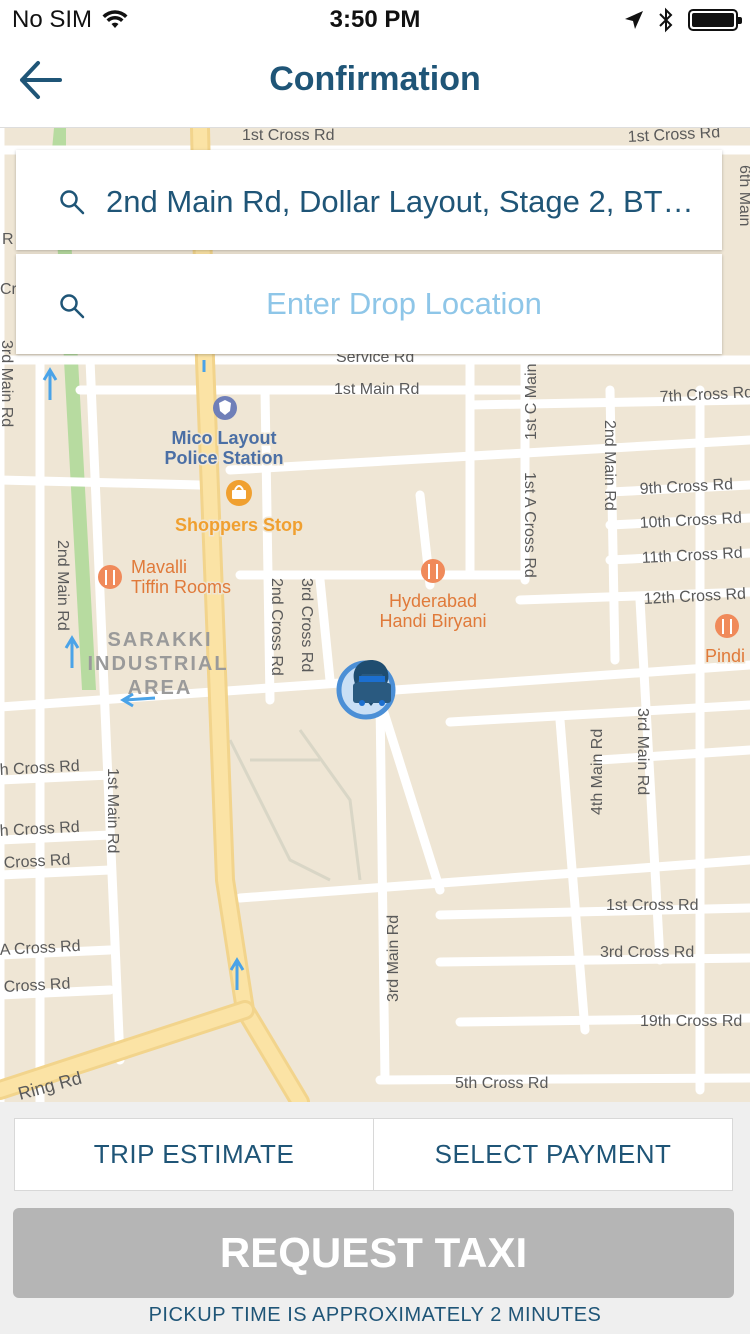 The height and width of the screenshot is (1334, 750). I want to click on poi-hyderabad-label-2: Handi Biryani, so click(432, 621).